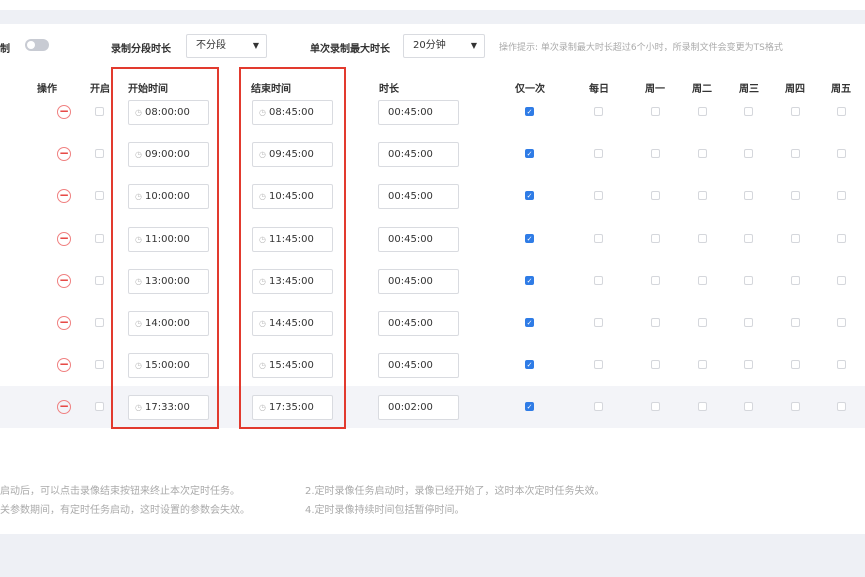 Image resolution: width=865 pixels, height=577 pixels. I want to click on record-toggle, so click(37, 45).